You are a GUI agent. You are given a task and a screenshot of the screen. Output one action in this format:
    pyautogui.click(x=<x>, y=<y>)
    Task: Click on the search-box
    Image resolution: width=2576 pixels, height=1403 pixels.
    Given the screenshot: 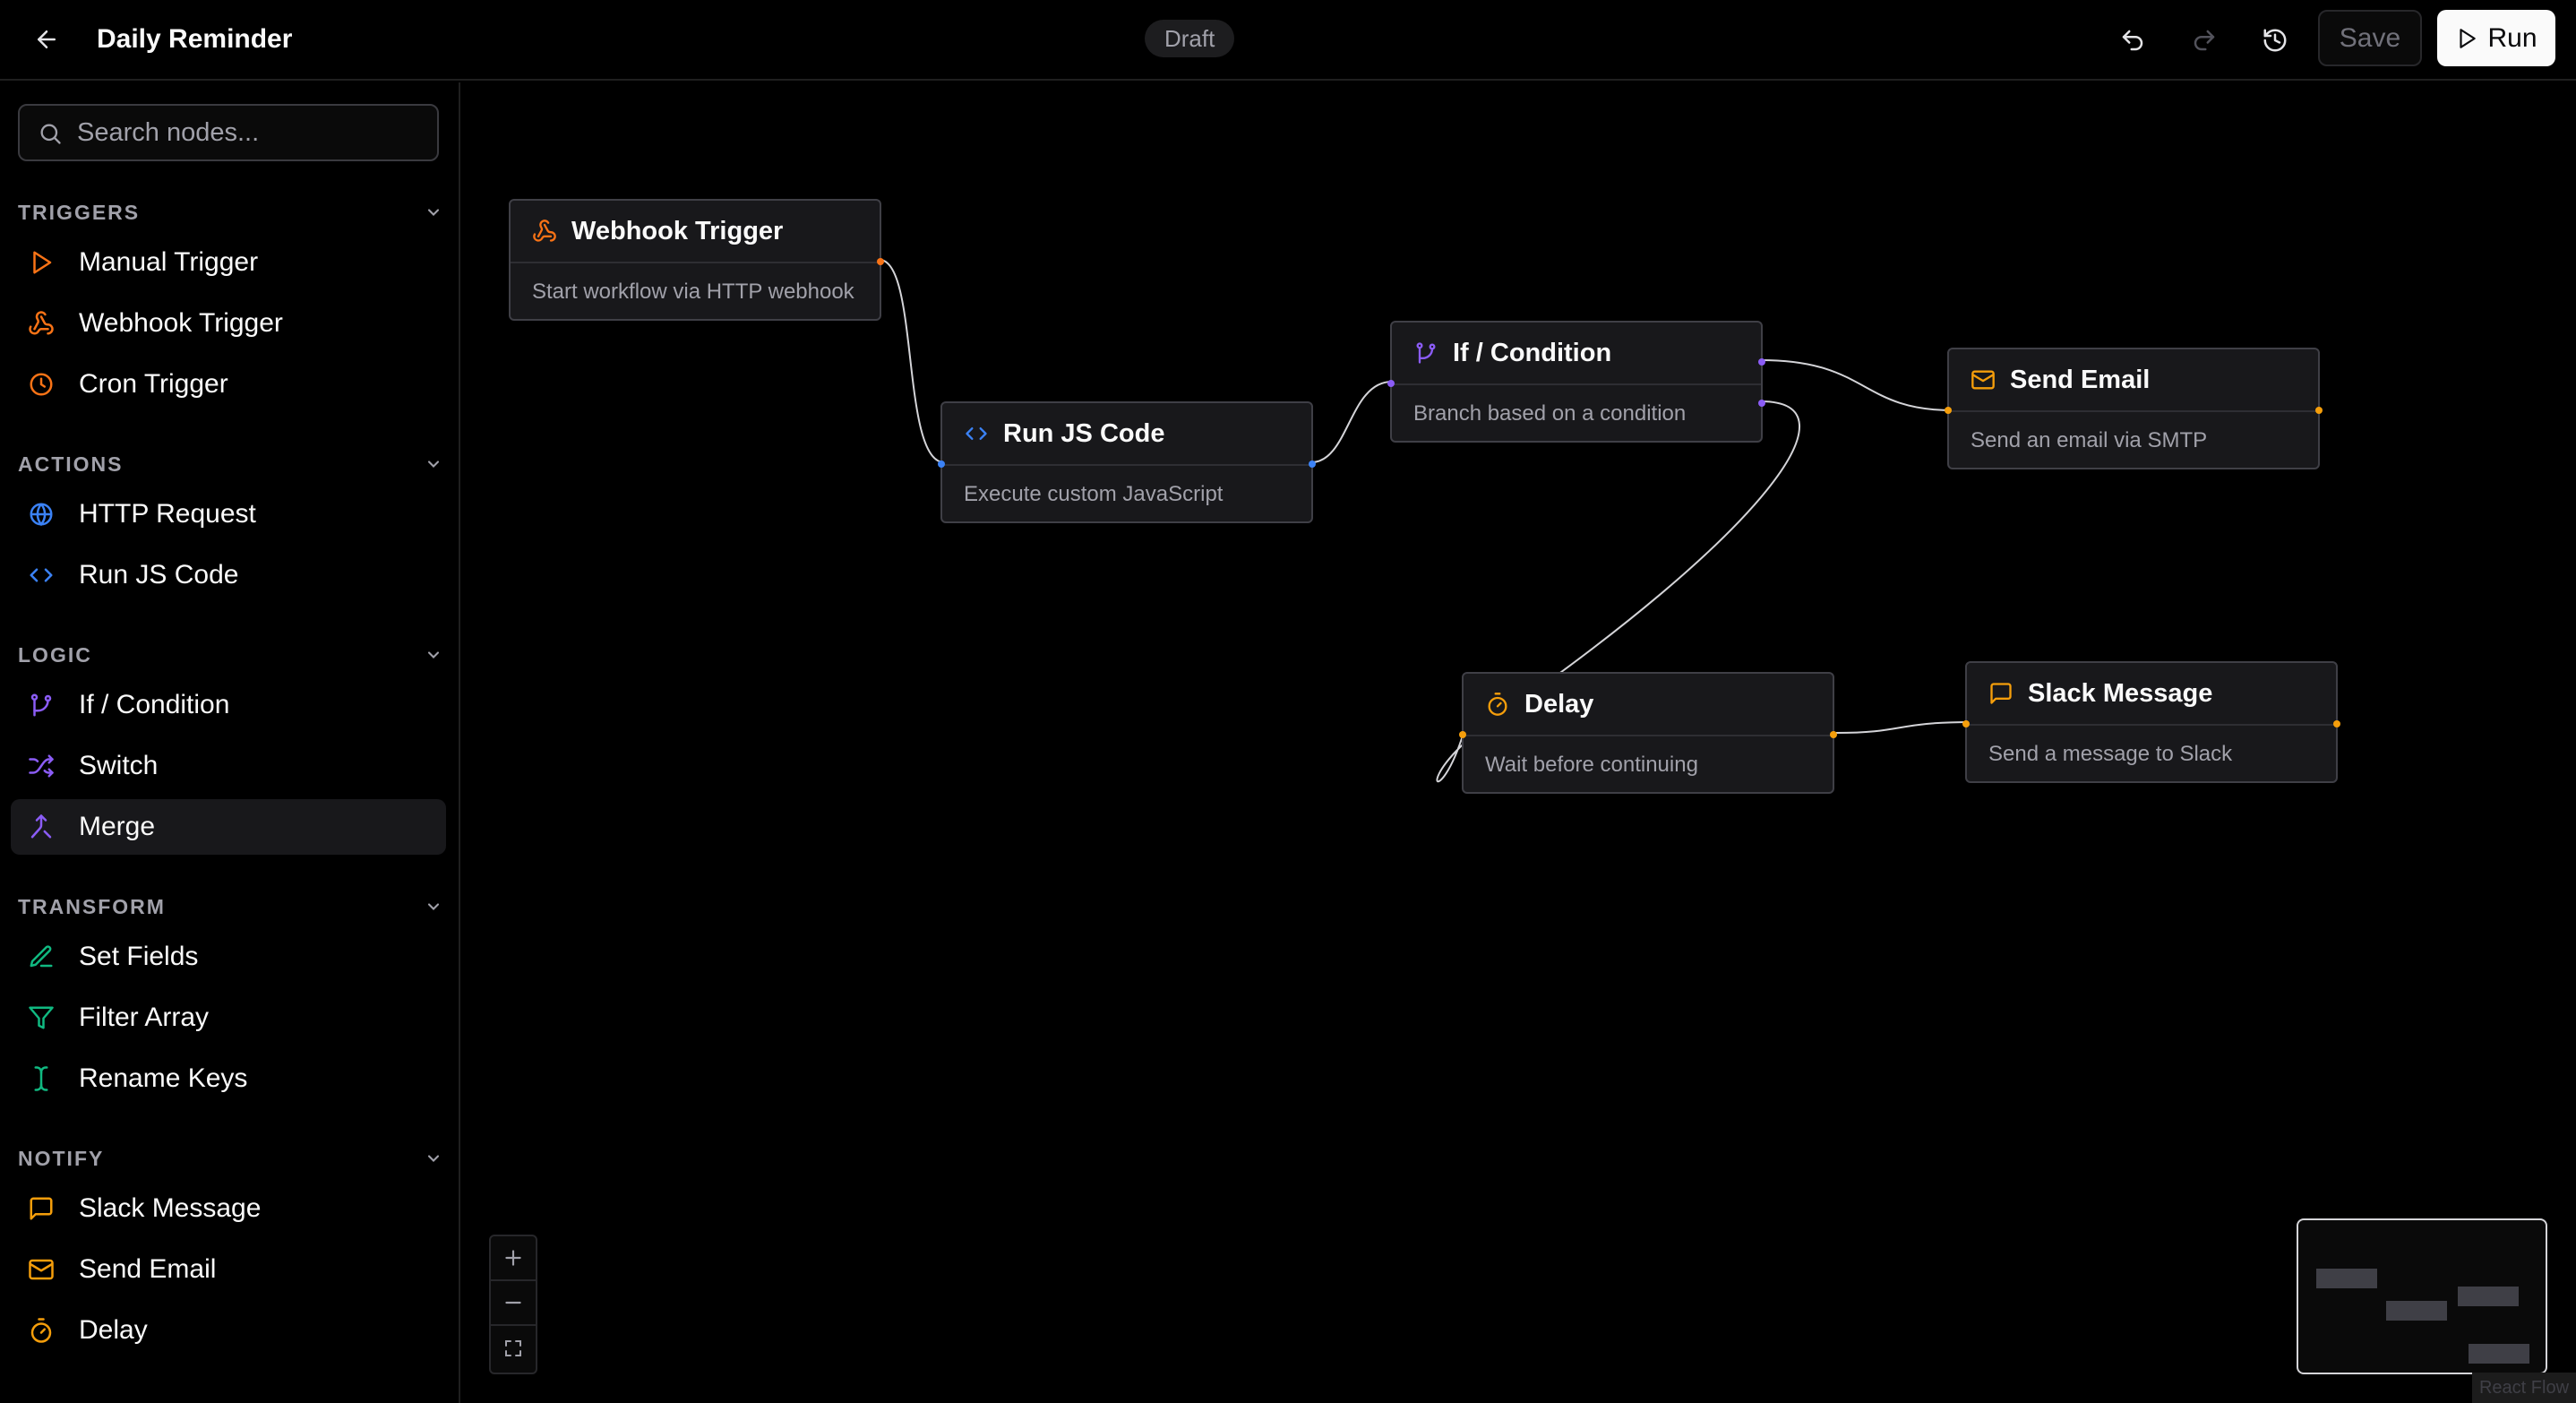 What is the action you would take?
    pyautogui.click(x=228, y=132)
    